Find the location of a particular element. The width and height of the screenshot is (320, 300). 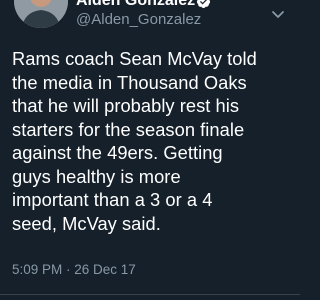

tweet-header: Alden Gonzalez @Alden_Gonzalez is located at coordinates (150, 19).